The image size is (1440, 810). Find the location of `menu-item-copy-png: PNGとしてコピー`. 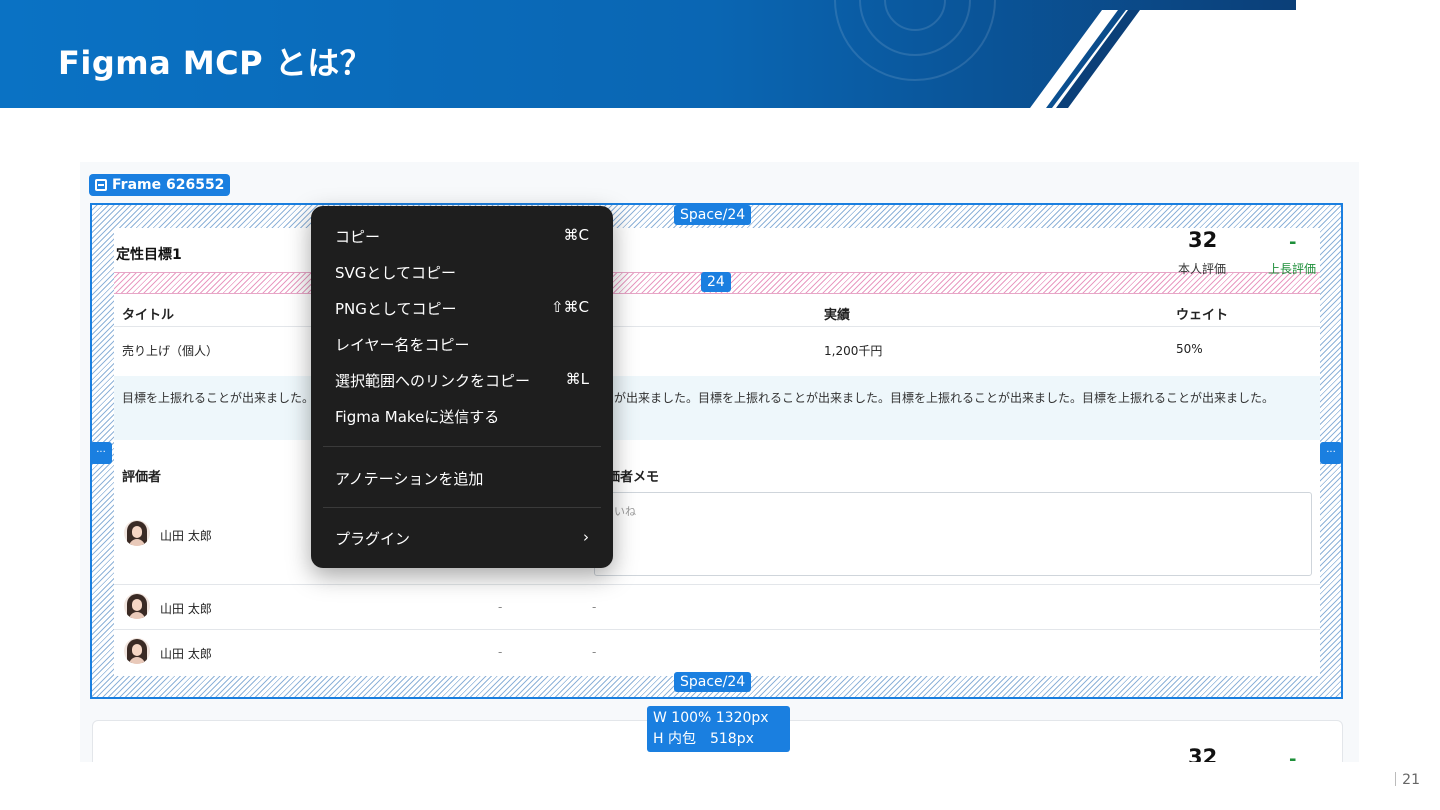

menu-item-copy-png: PNGとしてコピー is located at coordinates (395, 308).